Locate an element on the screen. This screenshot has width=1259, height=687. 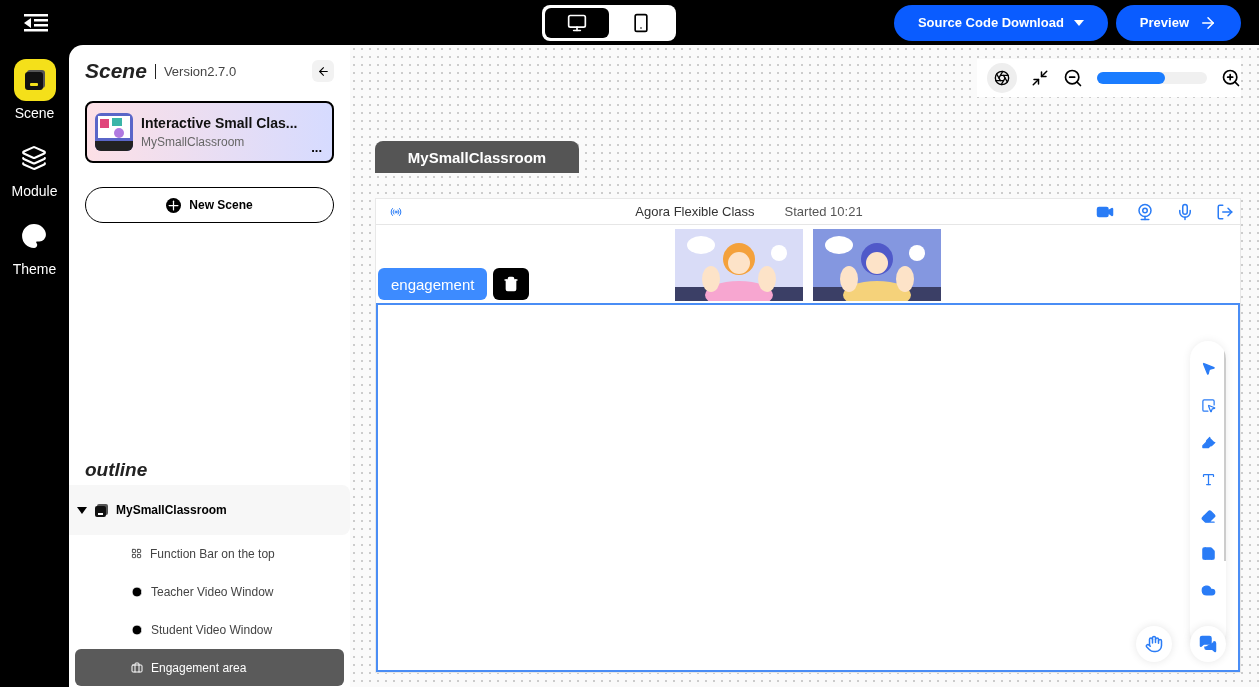
arrow-left-icon is located at coordinates (323, 71).